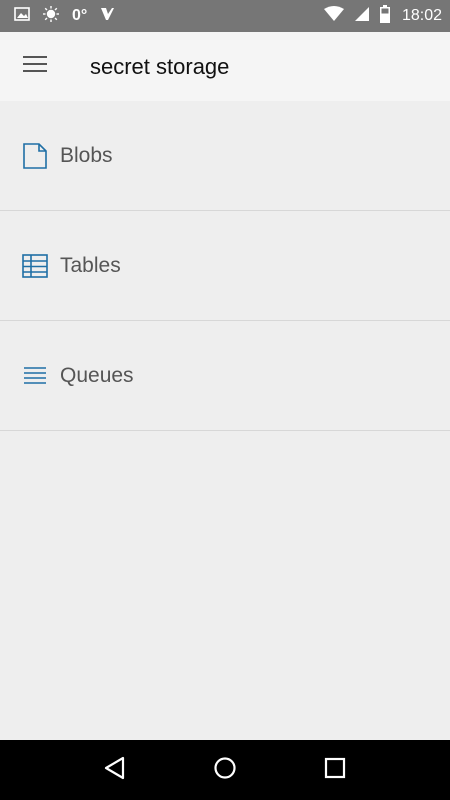 The height and width of the screenshot is (800, 450). What do you see at coordinates (362, 16) in the screenshot?
I see `signal-icon` at bounding box center [362, 16].